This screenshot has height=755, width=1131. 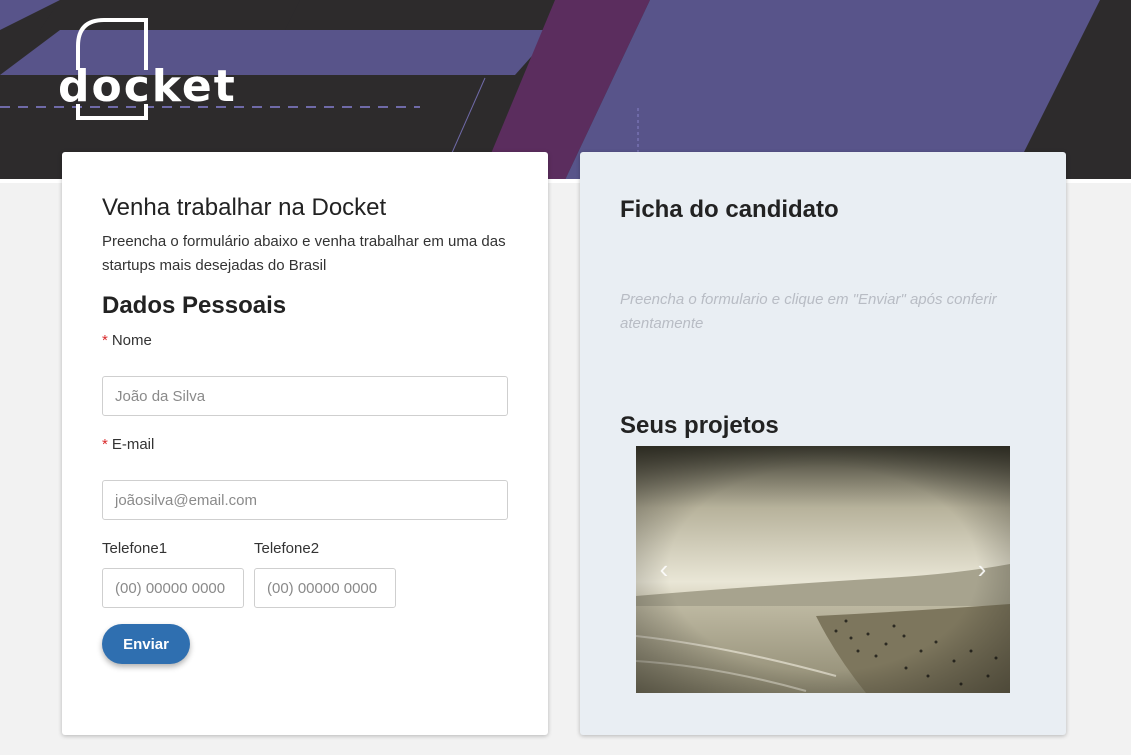 What do you see at coordinates (194, 305) in the screenshot?
I see `section-title-personal: Dados Pessoais` at bounding box center [194, 305].